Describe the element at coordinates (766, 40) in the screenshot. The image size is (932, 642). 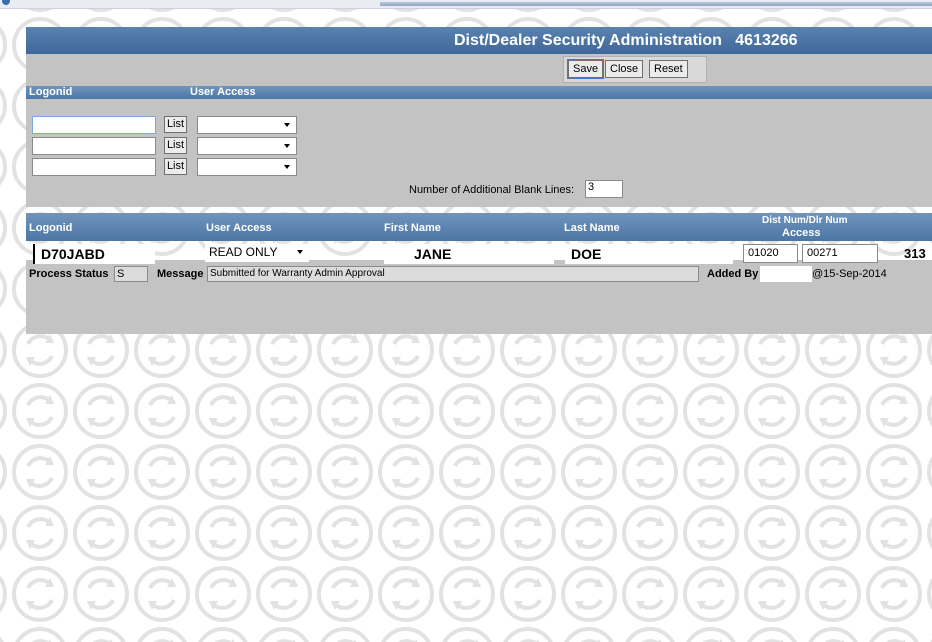
I see `page-title-id: 4613266` at that location.